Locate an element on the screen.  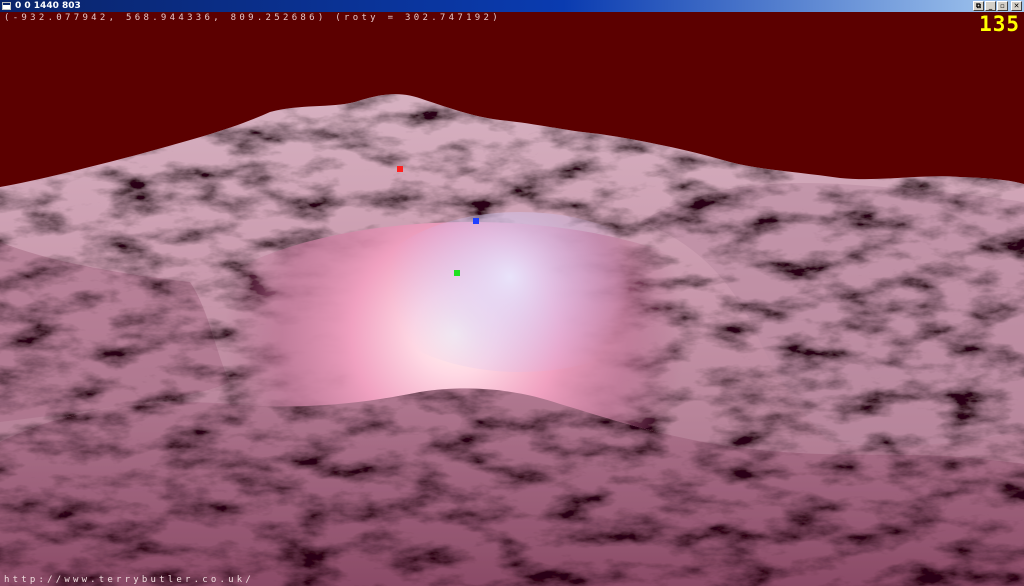
close-button: ✕ is located at coordinates (1016, 6).